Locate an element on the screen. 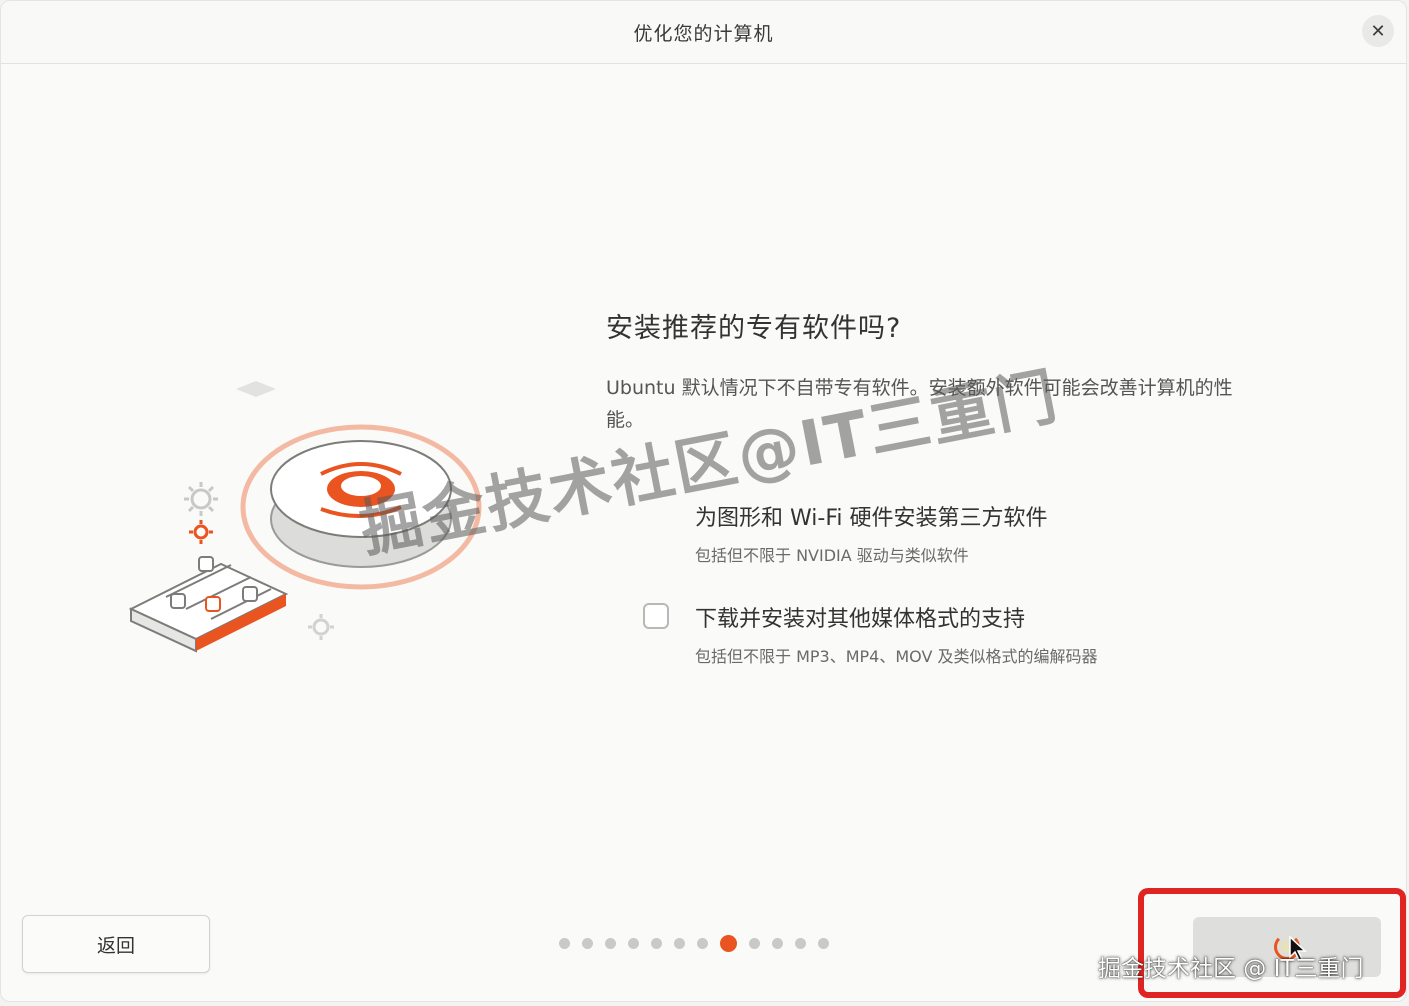 The image size is (1409, 1006). orange-gear-icon is located at coordinates (201, 532).